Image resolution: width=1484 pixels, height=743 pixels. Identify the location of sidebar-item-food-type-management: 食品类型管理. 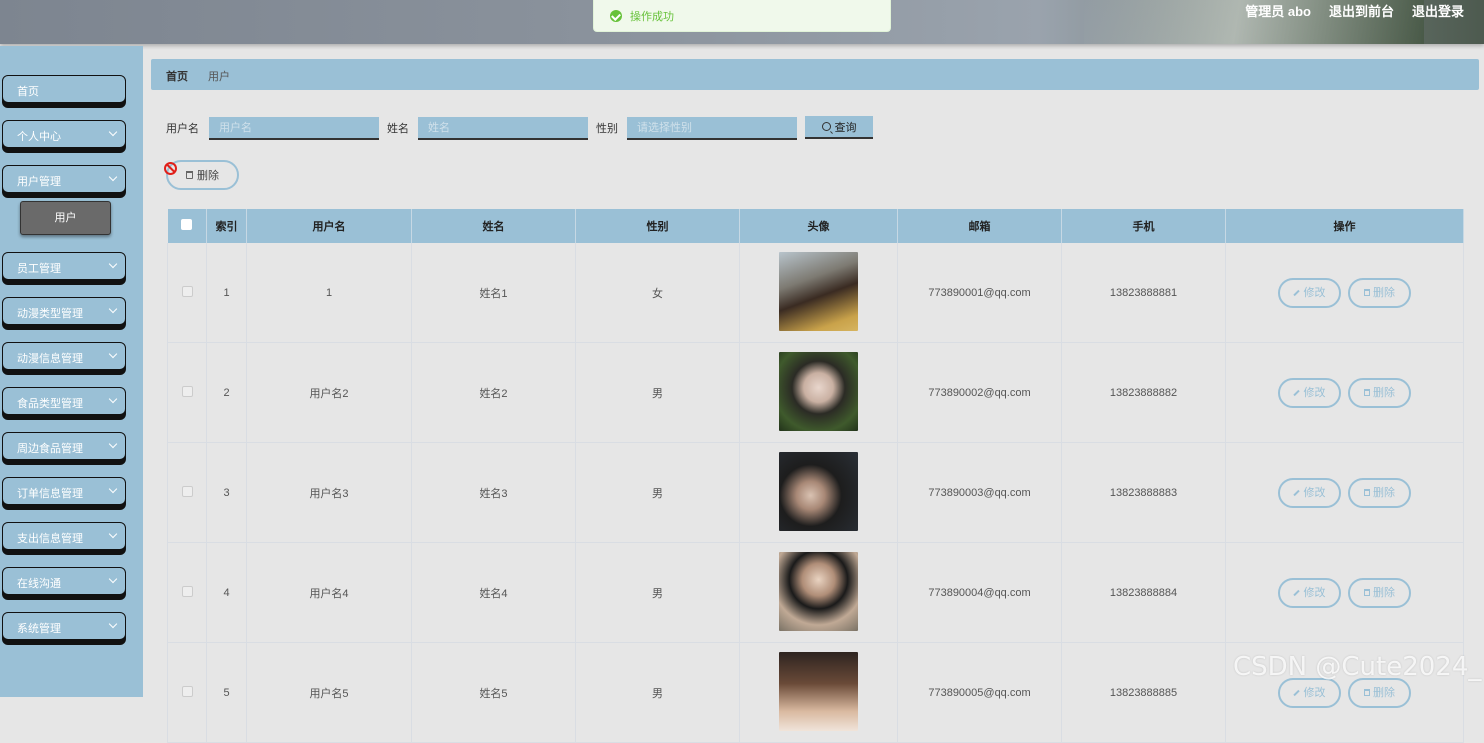
(64, 401).